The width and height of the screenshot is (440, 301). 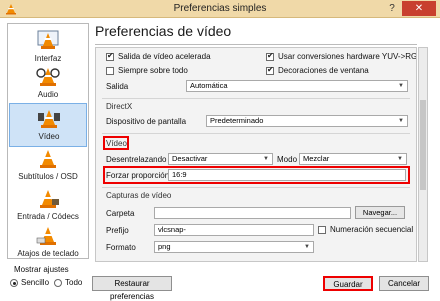 What do you see at coordinates (146, 121) in the screenshot?
I see `display-device-label: Dispositivo de pantalla` at bounding box center [146, 121].